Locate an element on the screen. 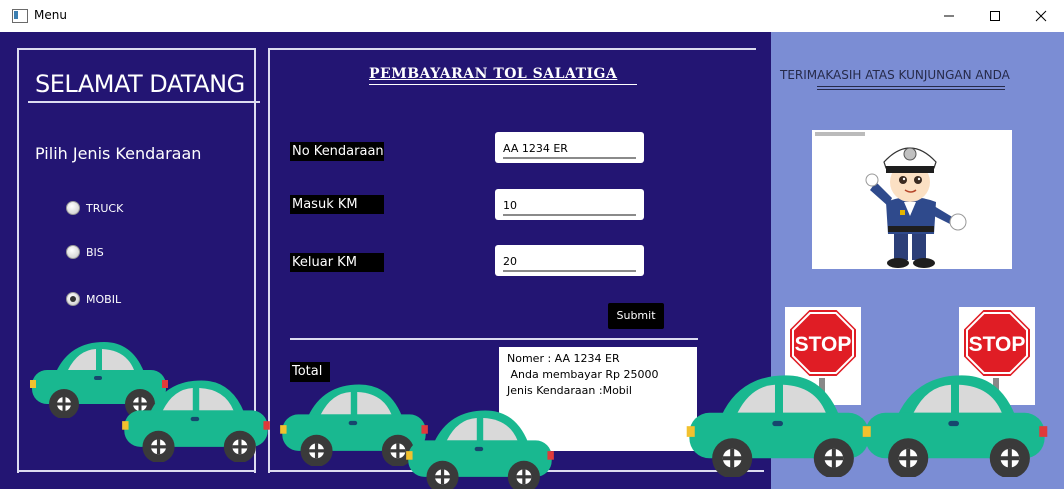  close-icon is located at coordinates (1041, 16).